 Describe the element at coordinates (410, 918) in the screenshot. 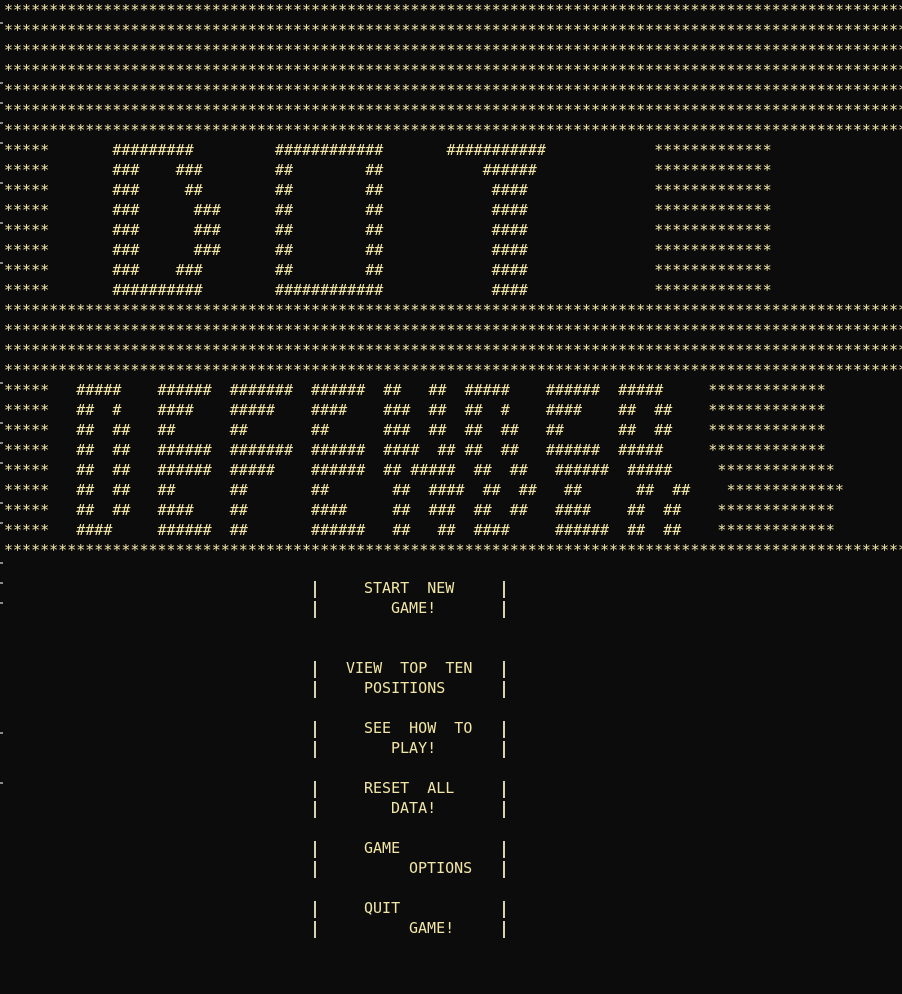

I see `quit-game-option: QUIT GAME!` at that location.